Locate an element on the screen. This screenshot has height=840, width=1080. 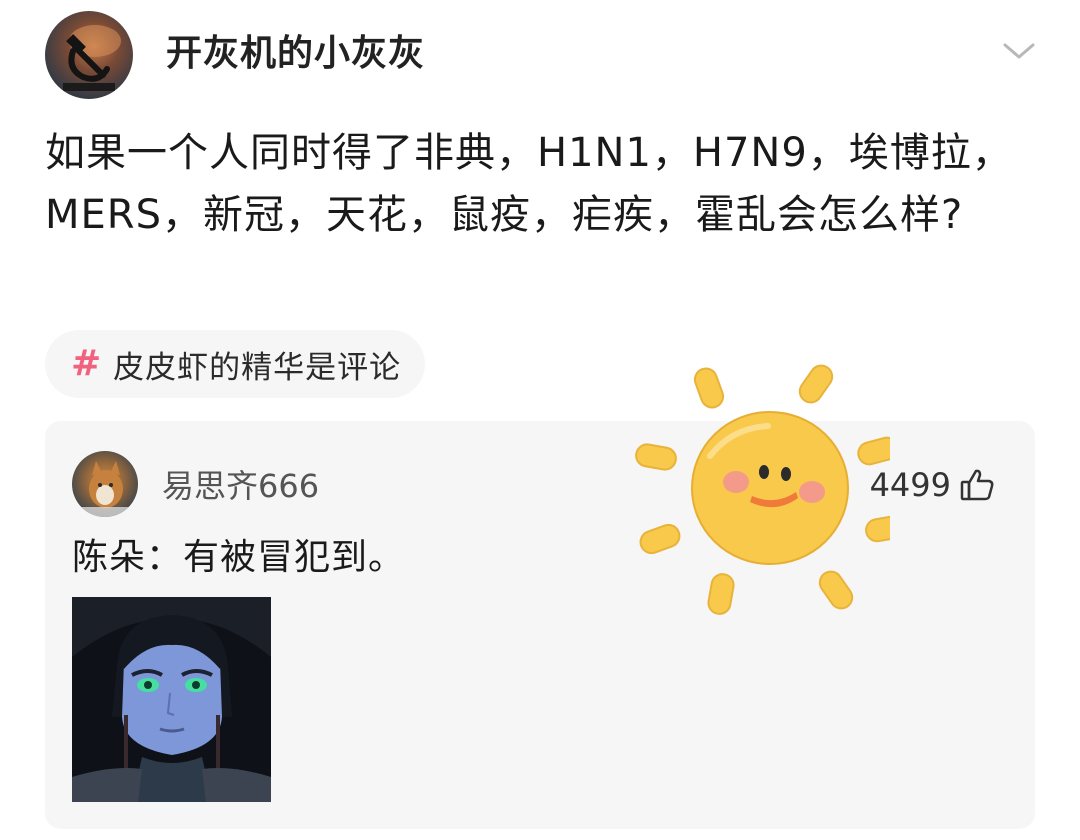
hashtag-icon: # is located at coordinates (86, 363).